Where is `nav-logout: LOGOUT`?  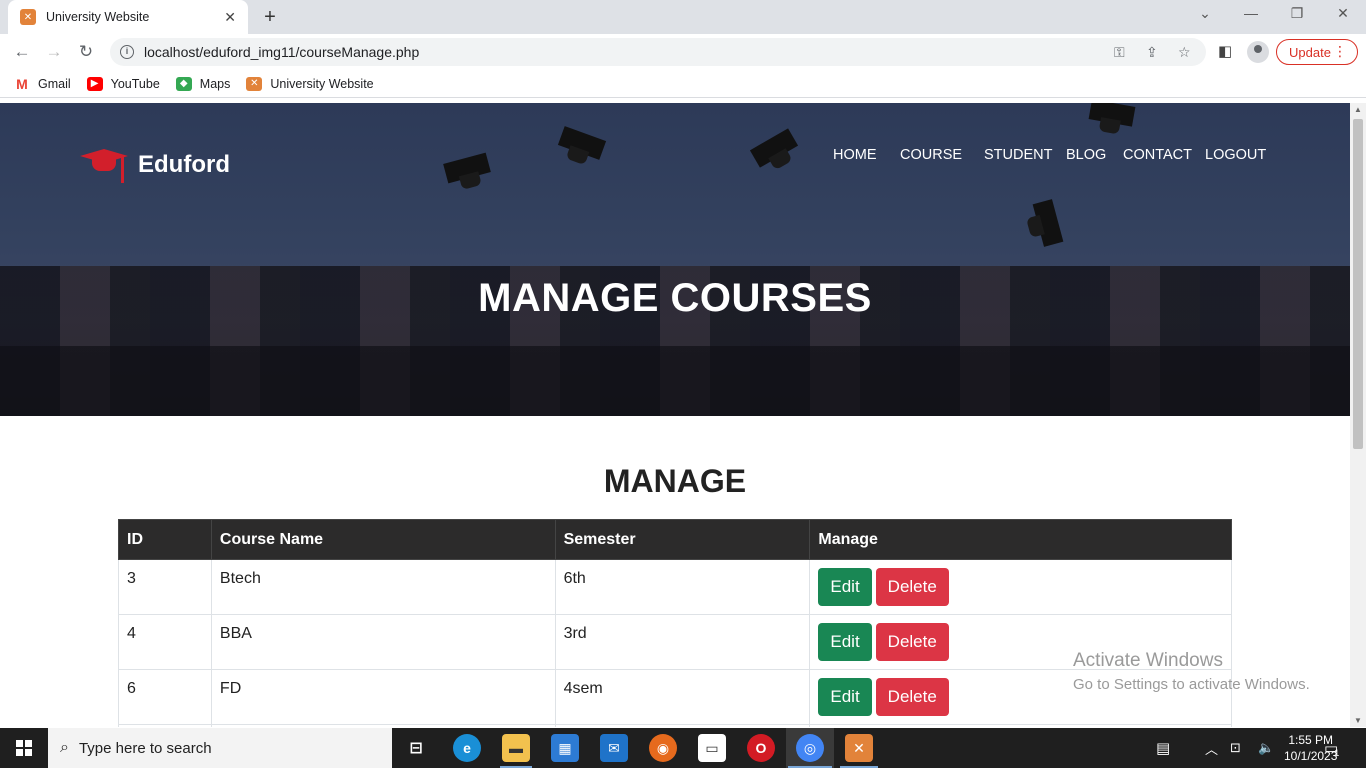 nav-logout: LOGOUT is located at coordinates (1235, 155).